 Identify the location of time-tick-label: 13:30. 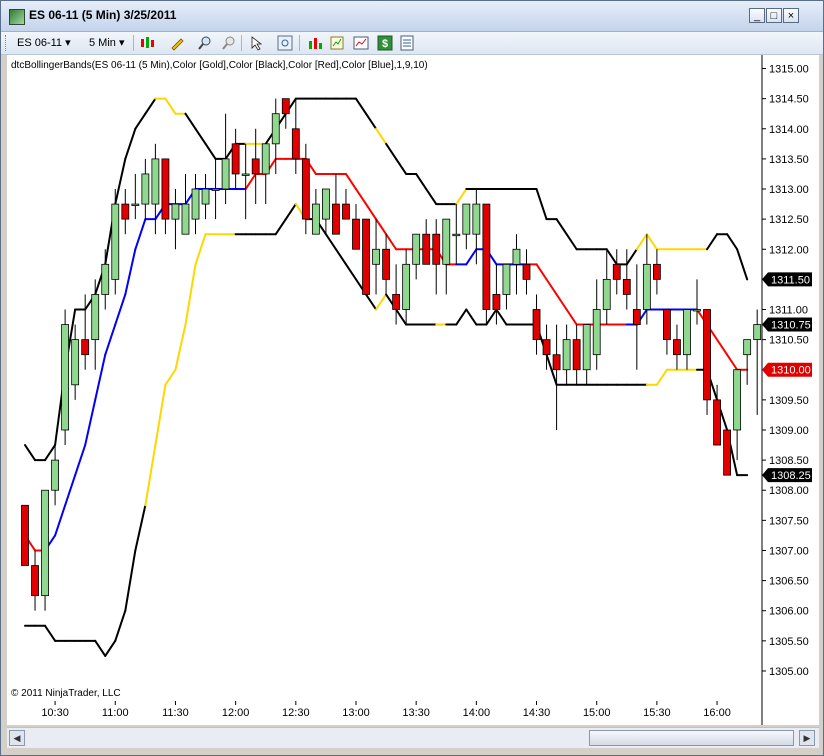
(416, 713).